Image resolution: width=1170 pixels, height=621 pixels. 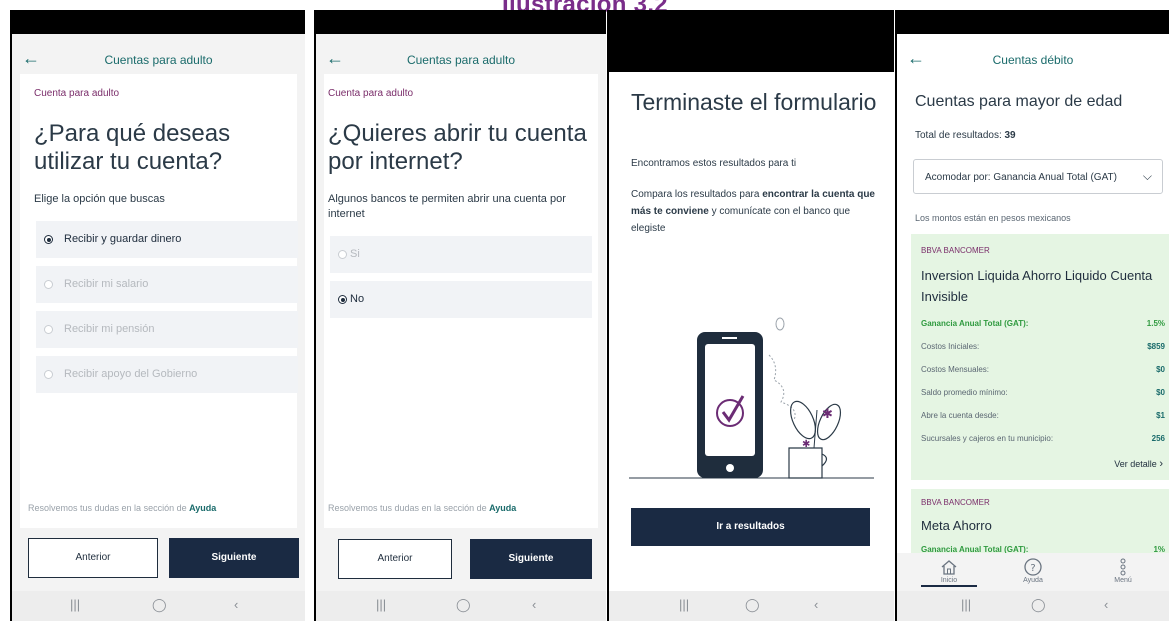 What do you see at coordinates (167, 374) in the screenshot?
I see `option-gobierno: Recibir apoyo del Gobierno` at bounding box center [167, 374].